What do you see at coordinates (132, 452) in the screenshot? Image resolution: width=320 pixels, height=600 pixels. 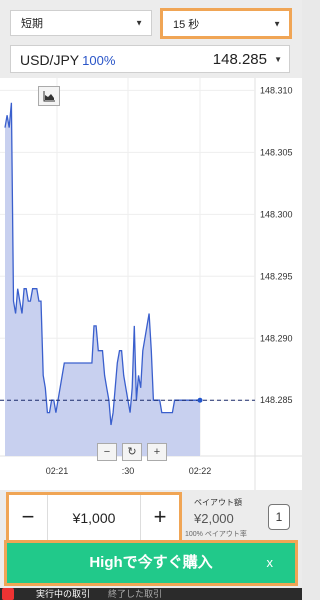 I see `zoom-reset-button: ↻` at bounding box center [132, 452].